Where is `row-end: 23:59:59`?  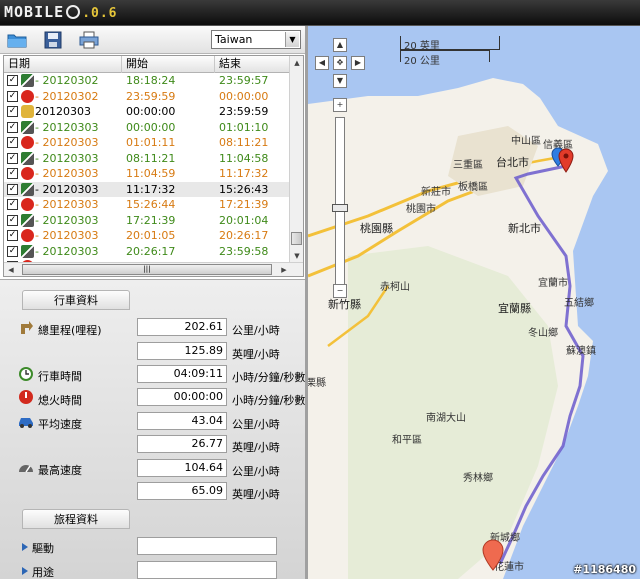 row-end: 23:59:59 is located at coordinates (244, 111).